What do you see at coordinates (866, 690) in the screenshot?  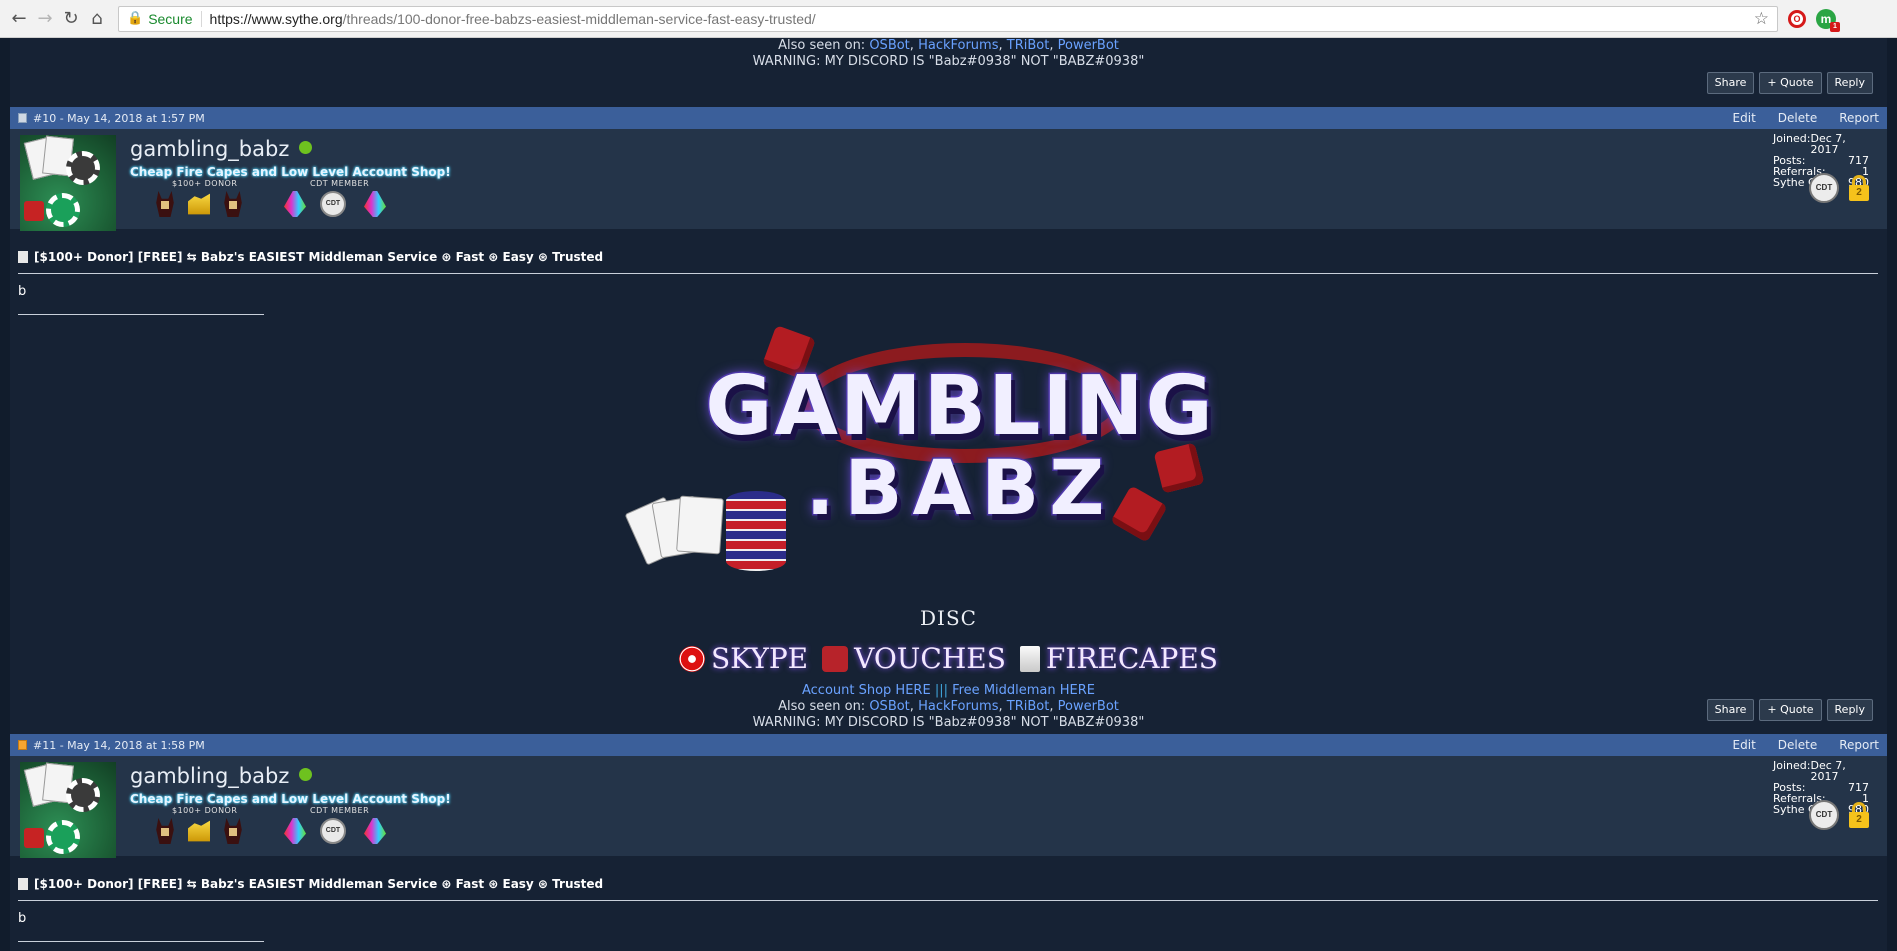 I see `account-shop-link: Account Shop HERE` at bounding box center [866, 690].